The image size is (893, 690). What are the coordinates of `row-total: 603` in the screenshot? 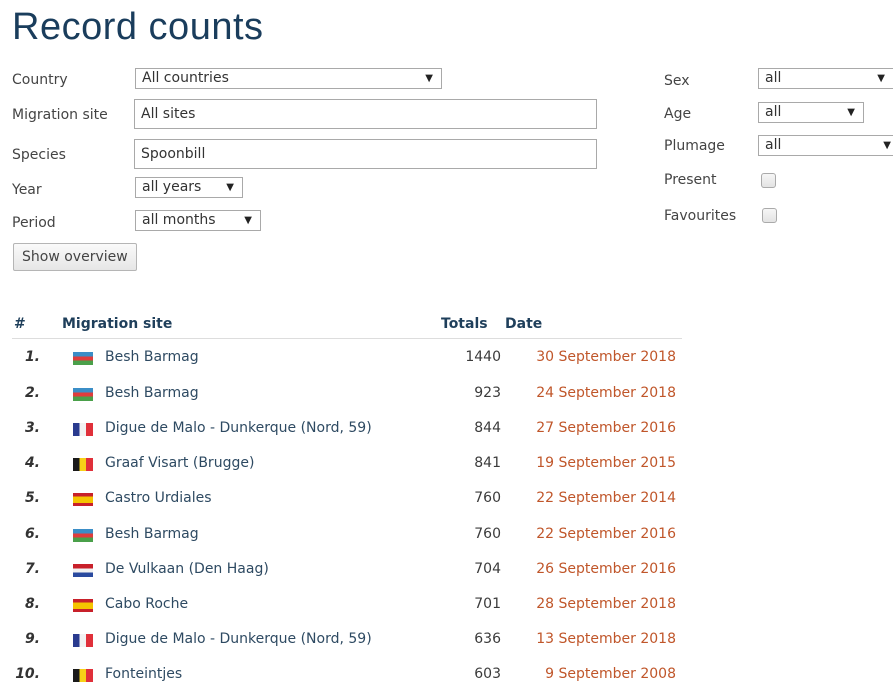 It's located at (487, 674).